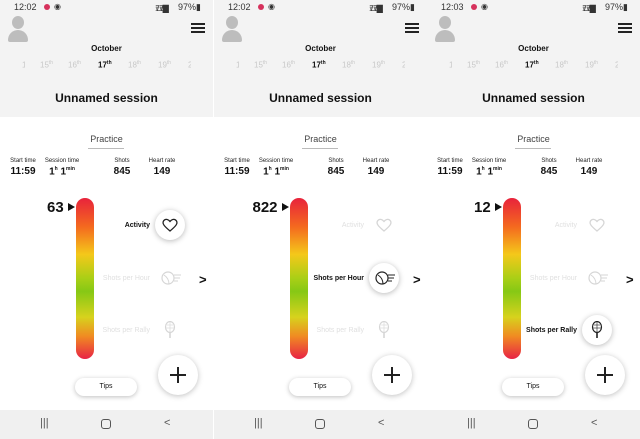 The height and width of the screenshot is (439, 640). Describe the element at coordinates (23, 171) in the screenshot. I see `stat-value: 11:59` at that location.